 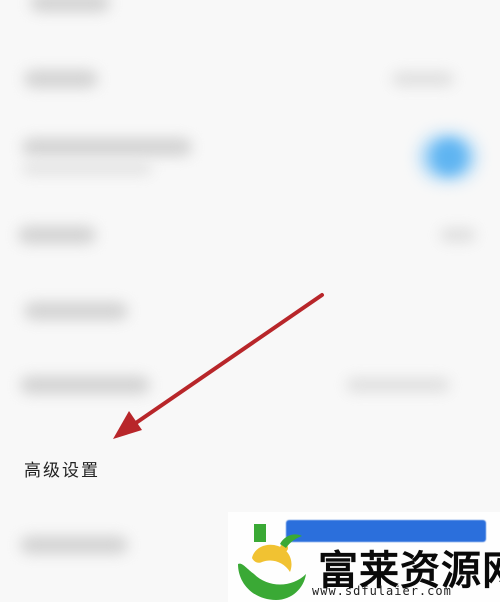 What do you see at coordinates (62, 468) in the screenshot?
I see `advanced-settings-item: 高级设置` at bounding box center [62, 468].